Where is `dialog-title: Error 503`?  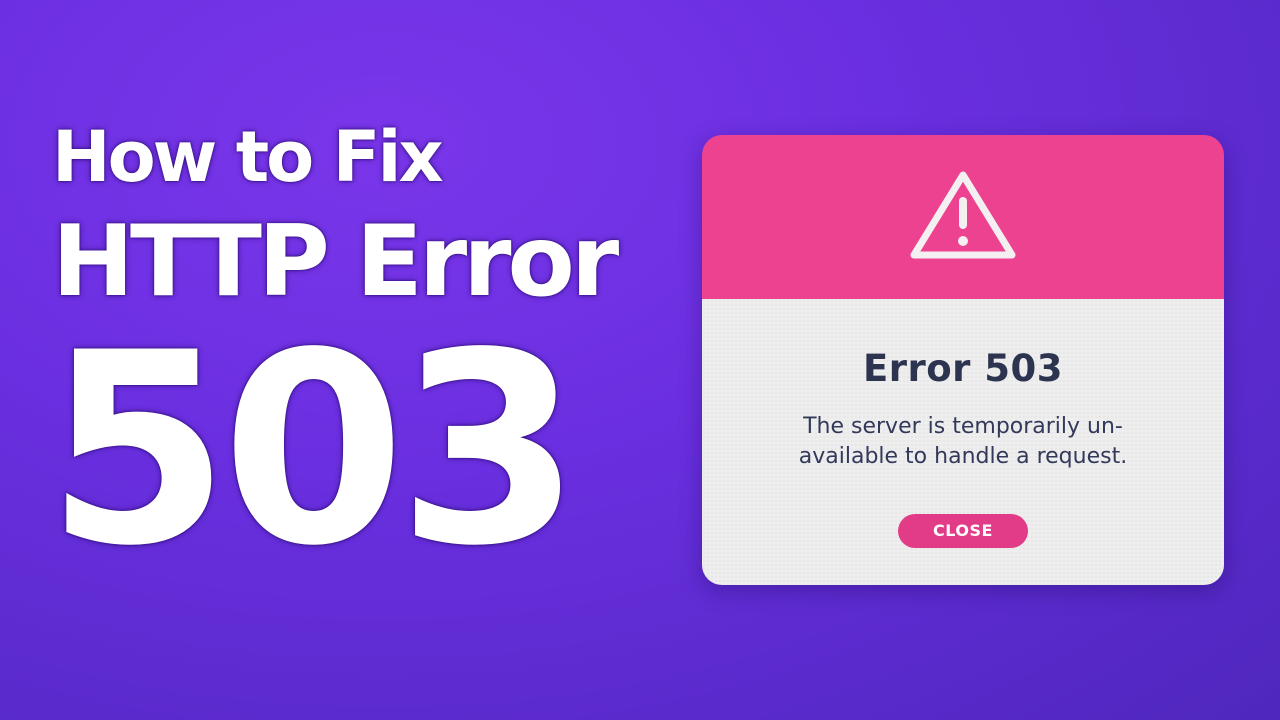
dialog-title: Error 503 is located at coordinates (963, 368).